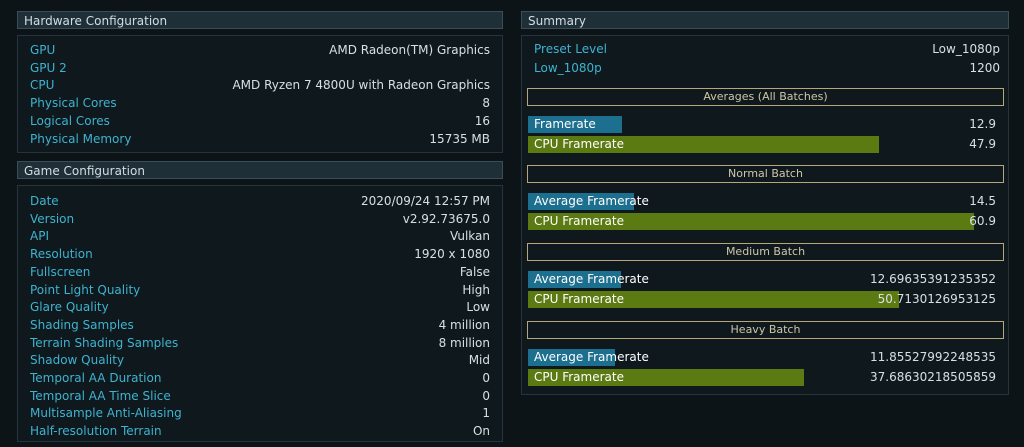 The width and height of the screenshot is (1024, 447). What do you see at coordinates (565, 124) in the screenshot?
I see `bar-label: Framerate` at bounding box center [565, 124].